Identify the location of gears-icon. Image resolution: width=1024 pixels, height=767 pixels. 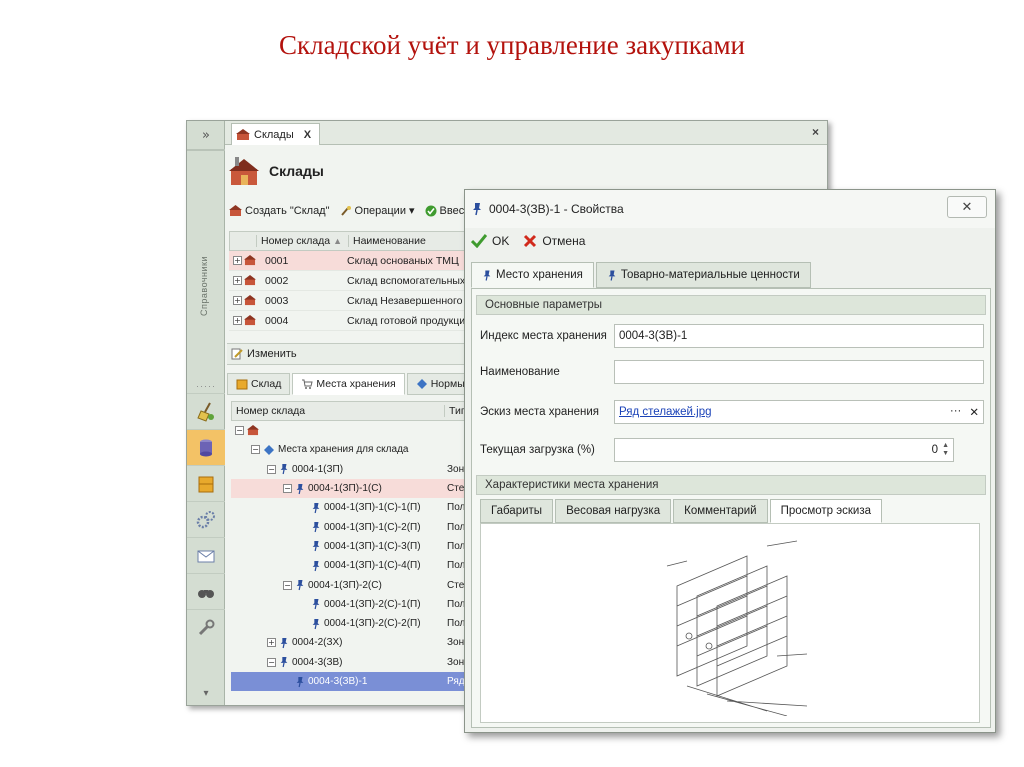
(205, 519).